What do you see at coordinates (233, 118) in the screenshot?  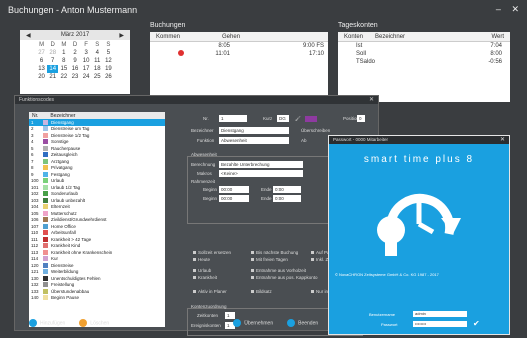 I see `nr-field: 1` at bounding box center [233, 118].